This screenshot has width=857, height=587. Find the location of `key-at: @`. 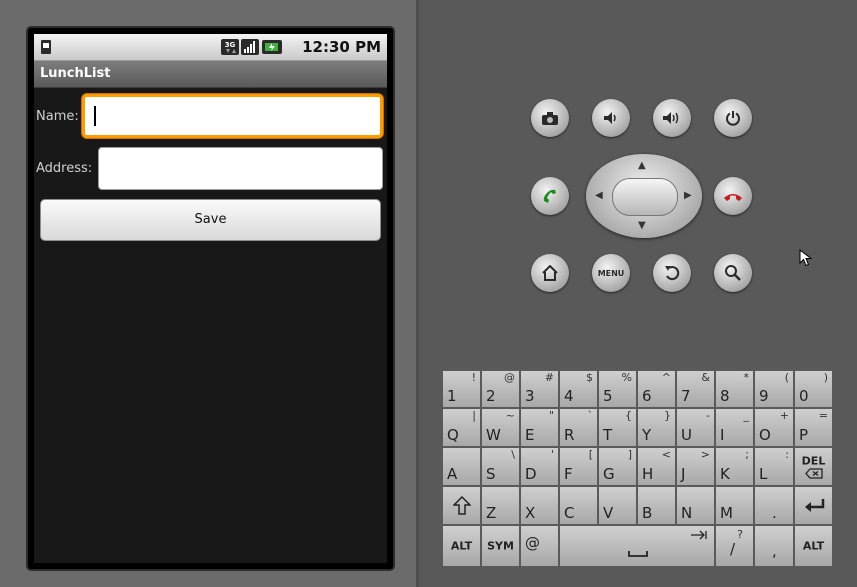

key-at: @ is located at coordinates (539, 546).